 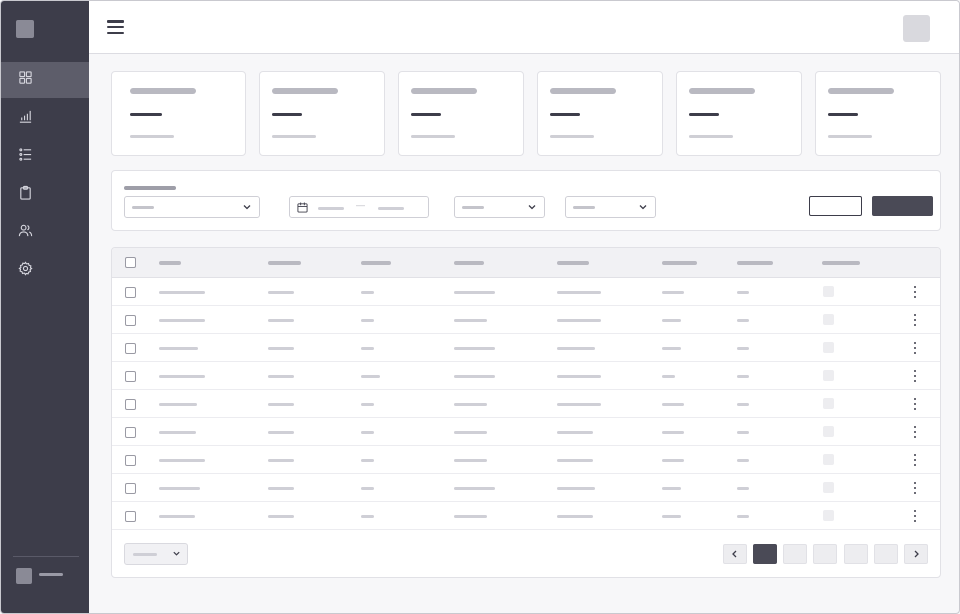 What do you see at coordinates (156, 554) in the screenshot?
I see `page-size-select` at bounding box center [156, 554].